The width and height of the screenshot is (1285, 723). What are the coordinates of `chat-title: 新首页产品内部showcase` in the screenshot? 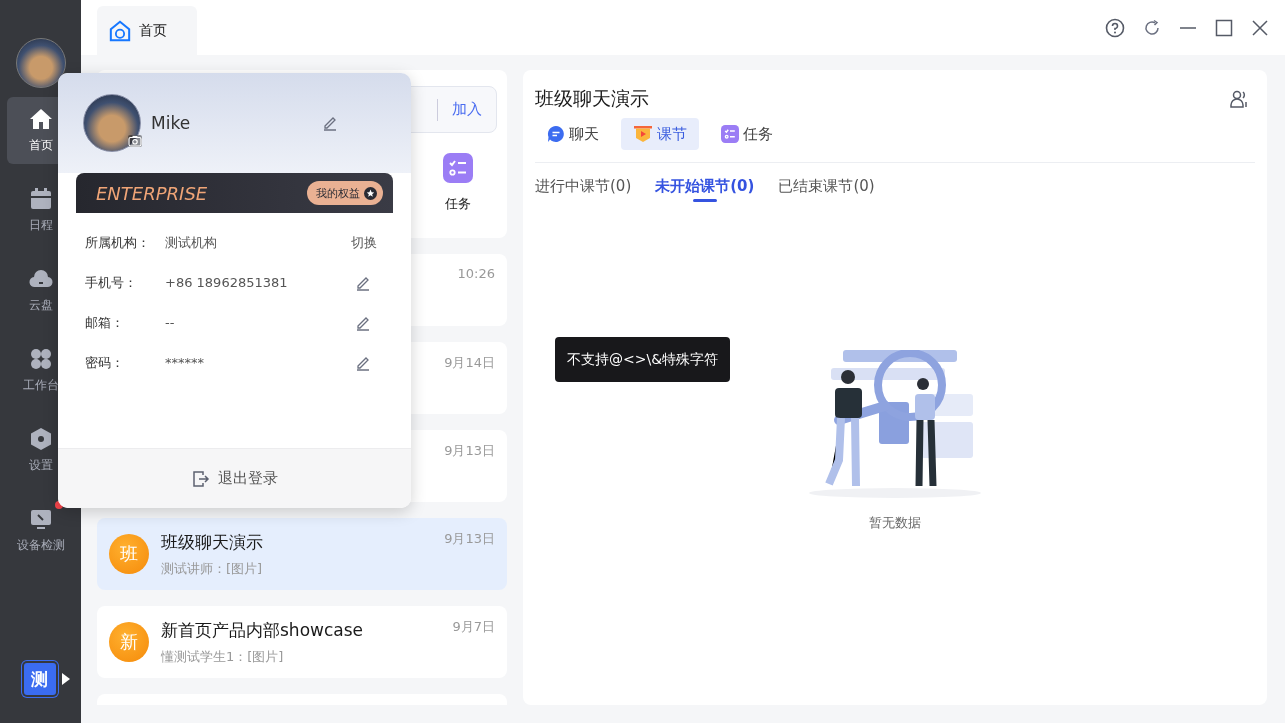 It's located at (262, 630).